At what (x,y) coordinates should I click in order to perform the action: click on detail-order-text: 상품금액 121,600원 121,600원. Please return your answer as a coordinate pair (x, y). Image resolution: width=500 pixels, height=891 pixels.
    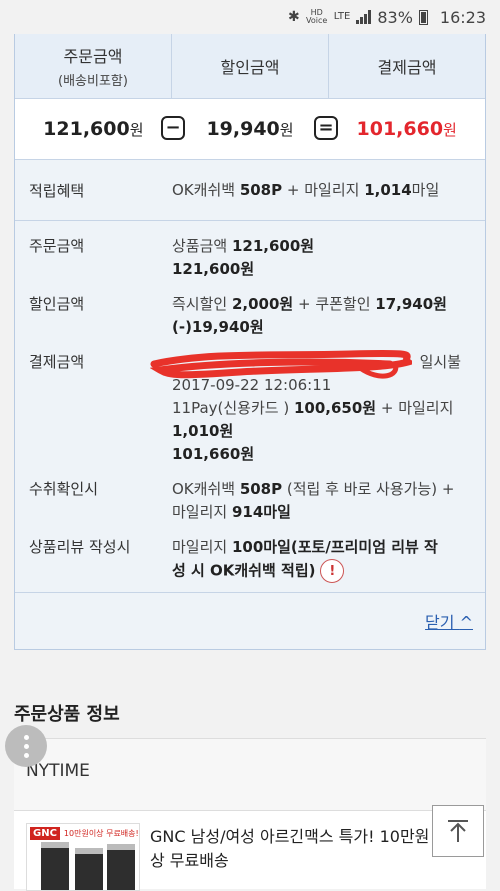
    Looking at the image, I should click on (321, 258).